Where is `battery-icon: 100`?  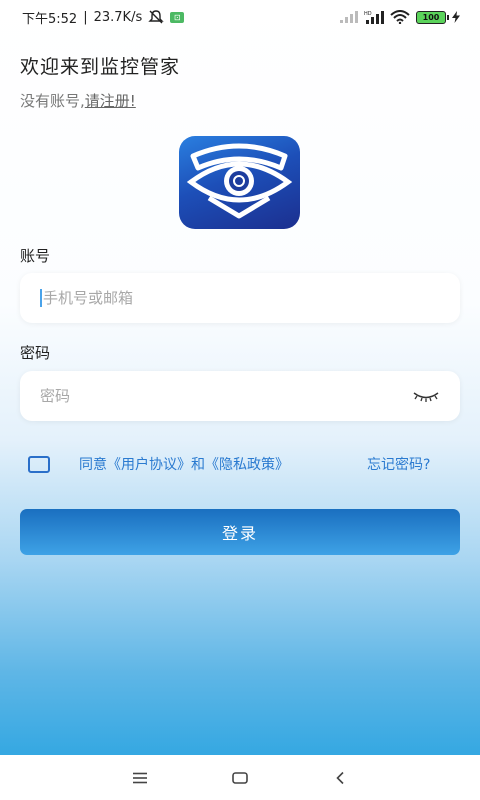 battery-icon: 100 is located at coordinates (432, 17).